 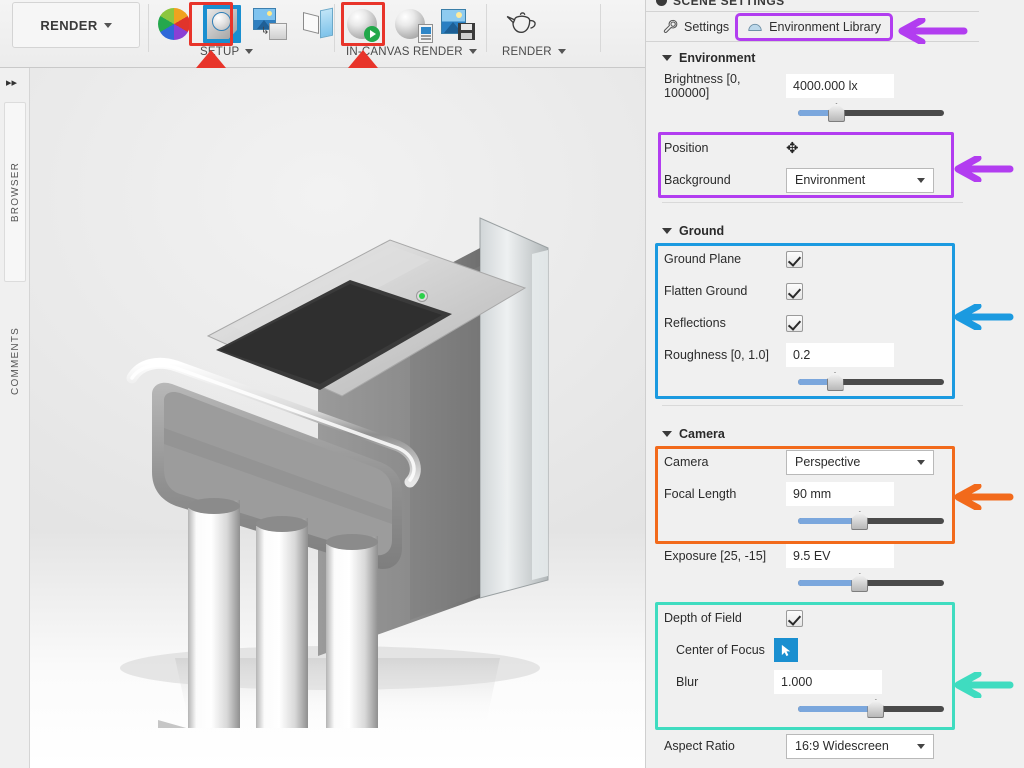 I want to click on in-canvas-render-settings-button, so click(x=410, y=24).